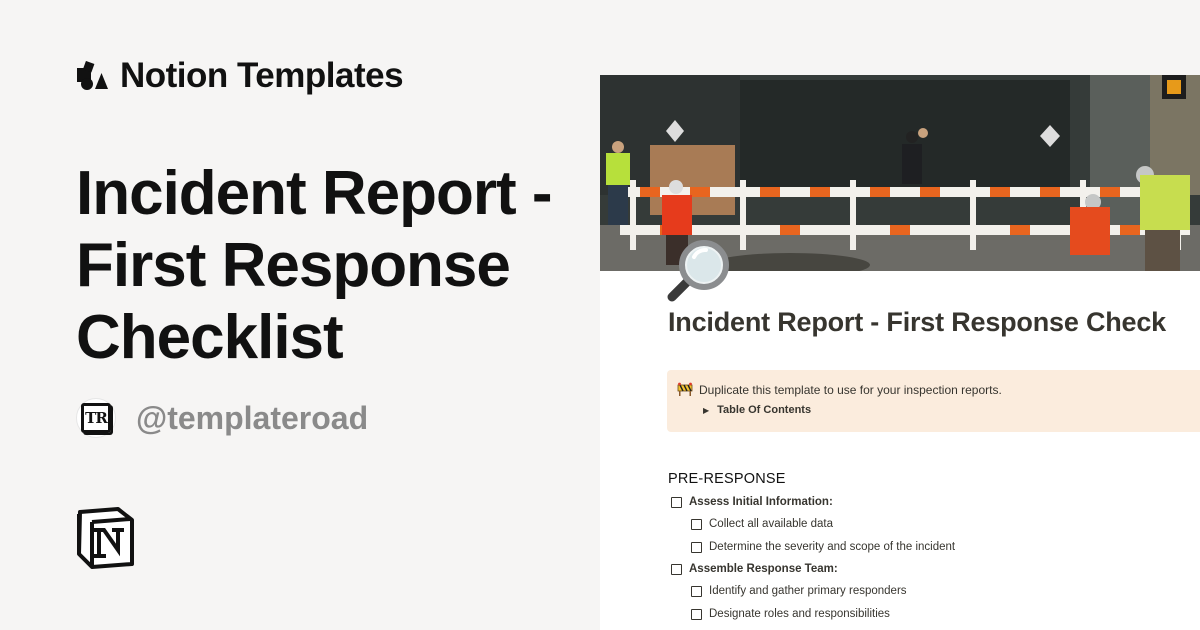  Describe the element at coordinates (685, 389) in the screenshot. I see `construction-barrier-icon` at that location.